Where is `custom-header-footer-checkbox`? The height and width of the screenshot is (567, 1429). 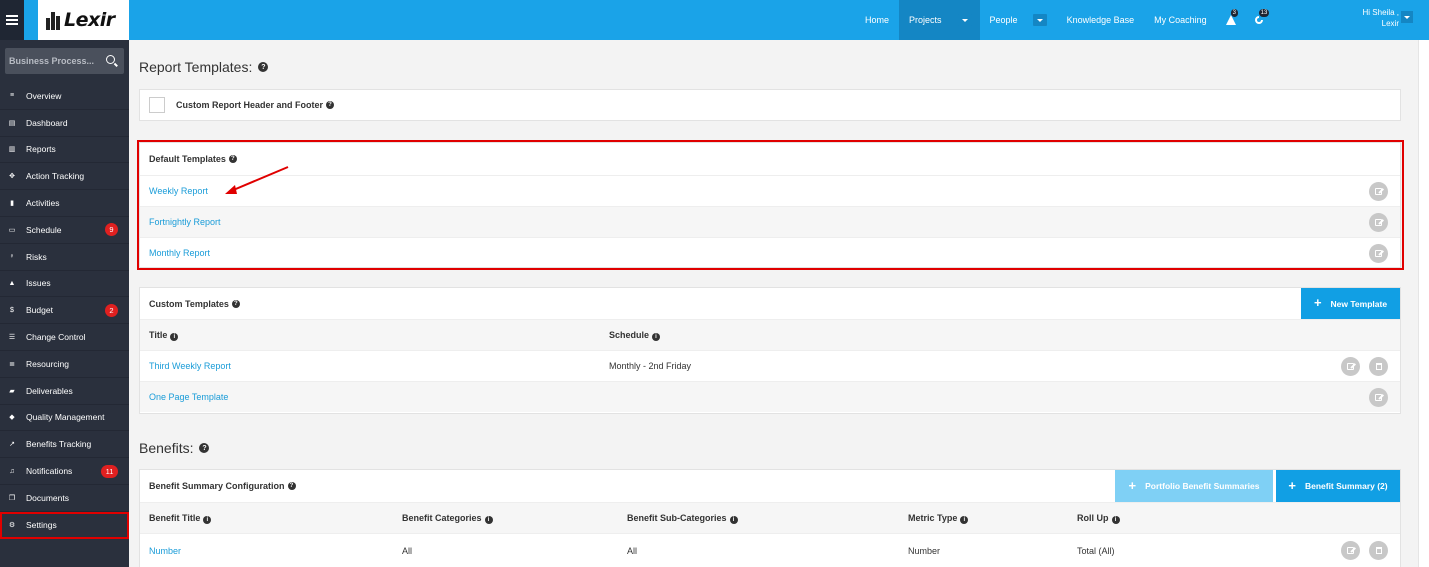 custom-header-footer-checkbox is located at coordinates (157, 105).